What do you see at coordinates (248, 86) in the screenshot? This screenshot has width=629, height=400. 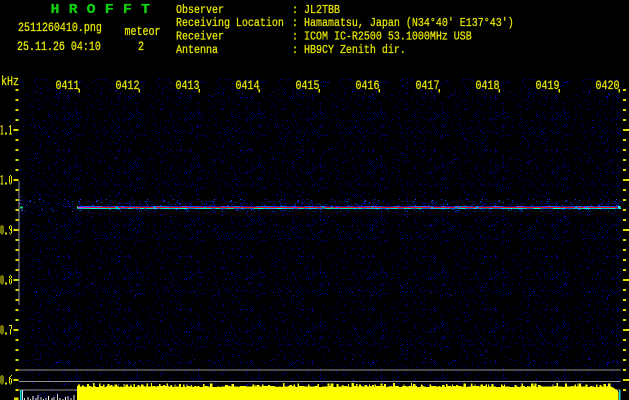 I see `svg-text: 0414` at bounding box center [248, 86].